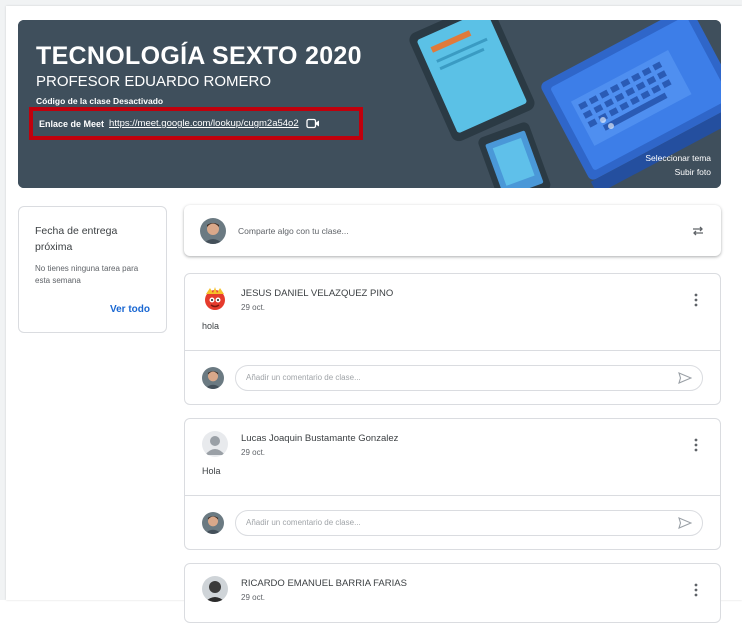 Image resolution: width=742 pixels, height=623 pixels. Describe the element at coordinates (324, 583) in the screenshot. I see `post-author: RICARDO EMANUEL BARRIA FARIAS` at that location.